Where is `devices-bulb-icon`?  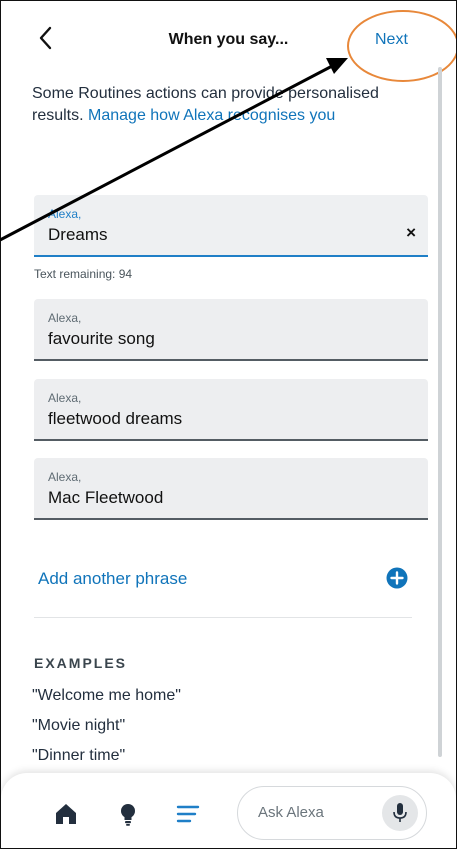 devices-bulb-icon is located at coordinates (128, 814).